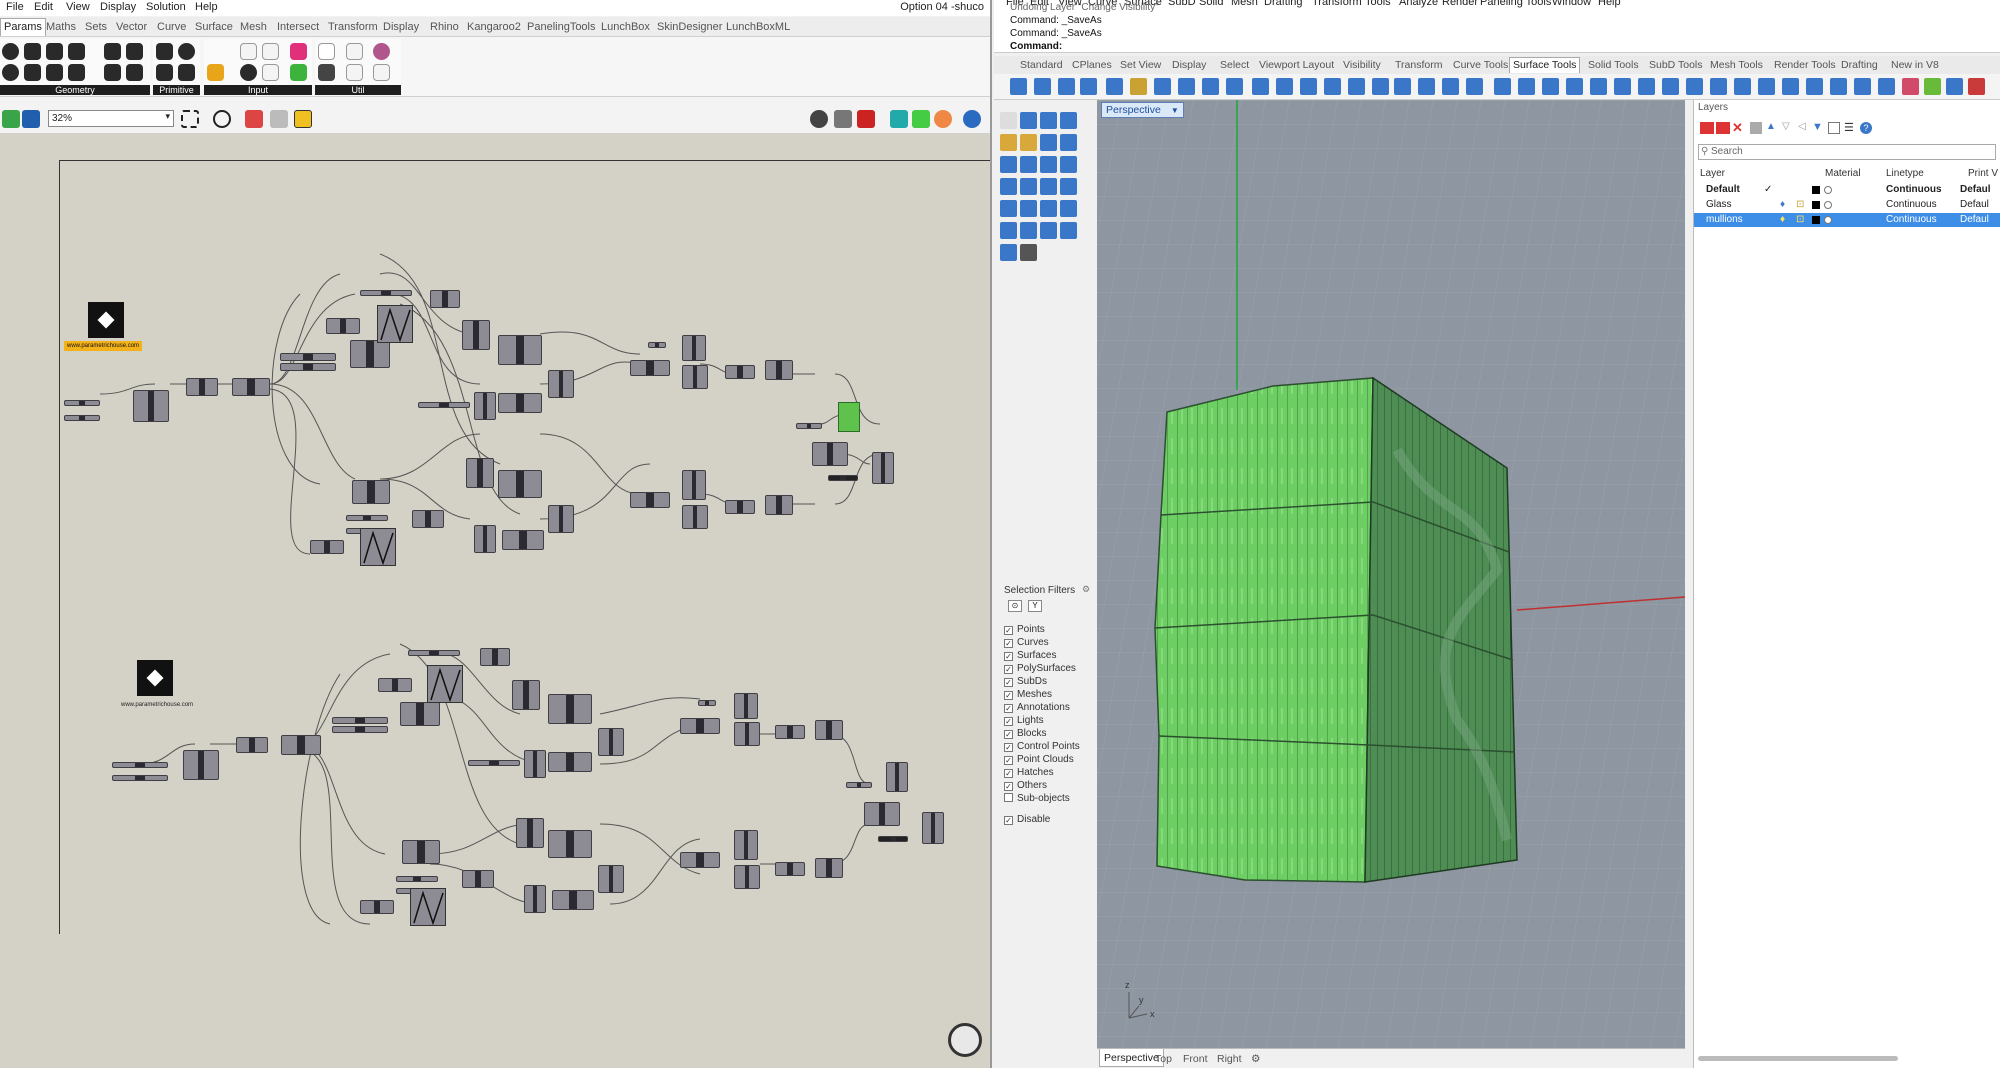 This screenshot has width=2000, height=1068. I want to click on menu-icon: ☰, so click(1849, 127).